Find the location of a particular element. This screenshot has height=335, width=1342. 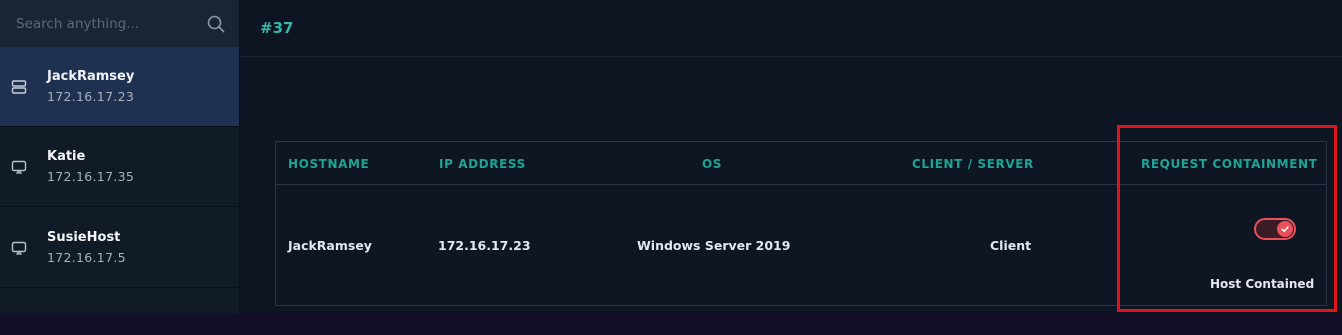

sidebar-item-katie: Katie 172.16.17.35 is located at coordinates (119, 167).